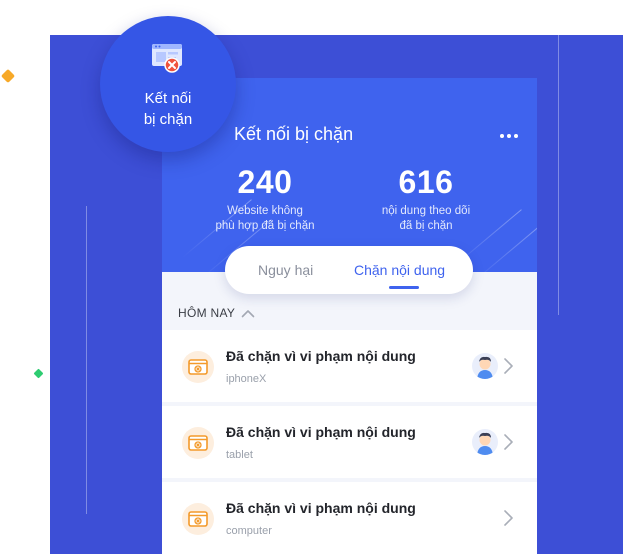 The width and height of the screenshot is (623, 554). I want to click on tab-bar: Nguy hại Chặn nội dung, so click(349, 270).